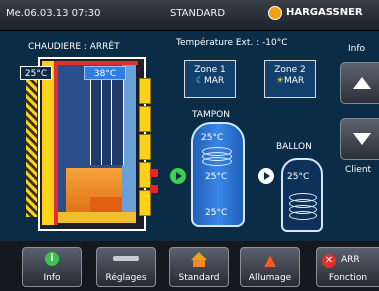  What do you see at coordinates (126, 267) in the screenshot?
I see `reglages-button: Réglages` at bounding box center [126, 267].